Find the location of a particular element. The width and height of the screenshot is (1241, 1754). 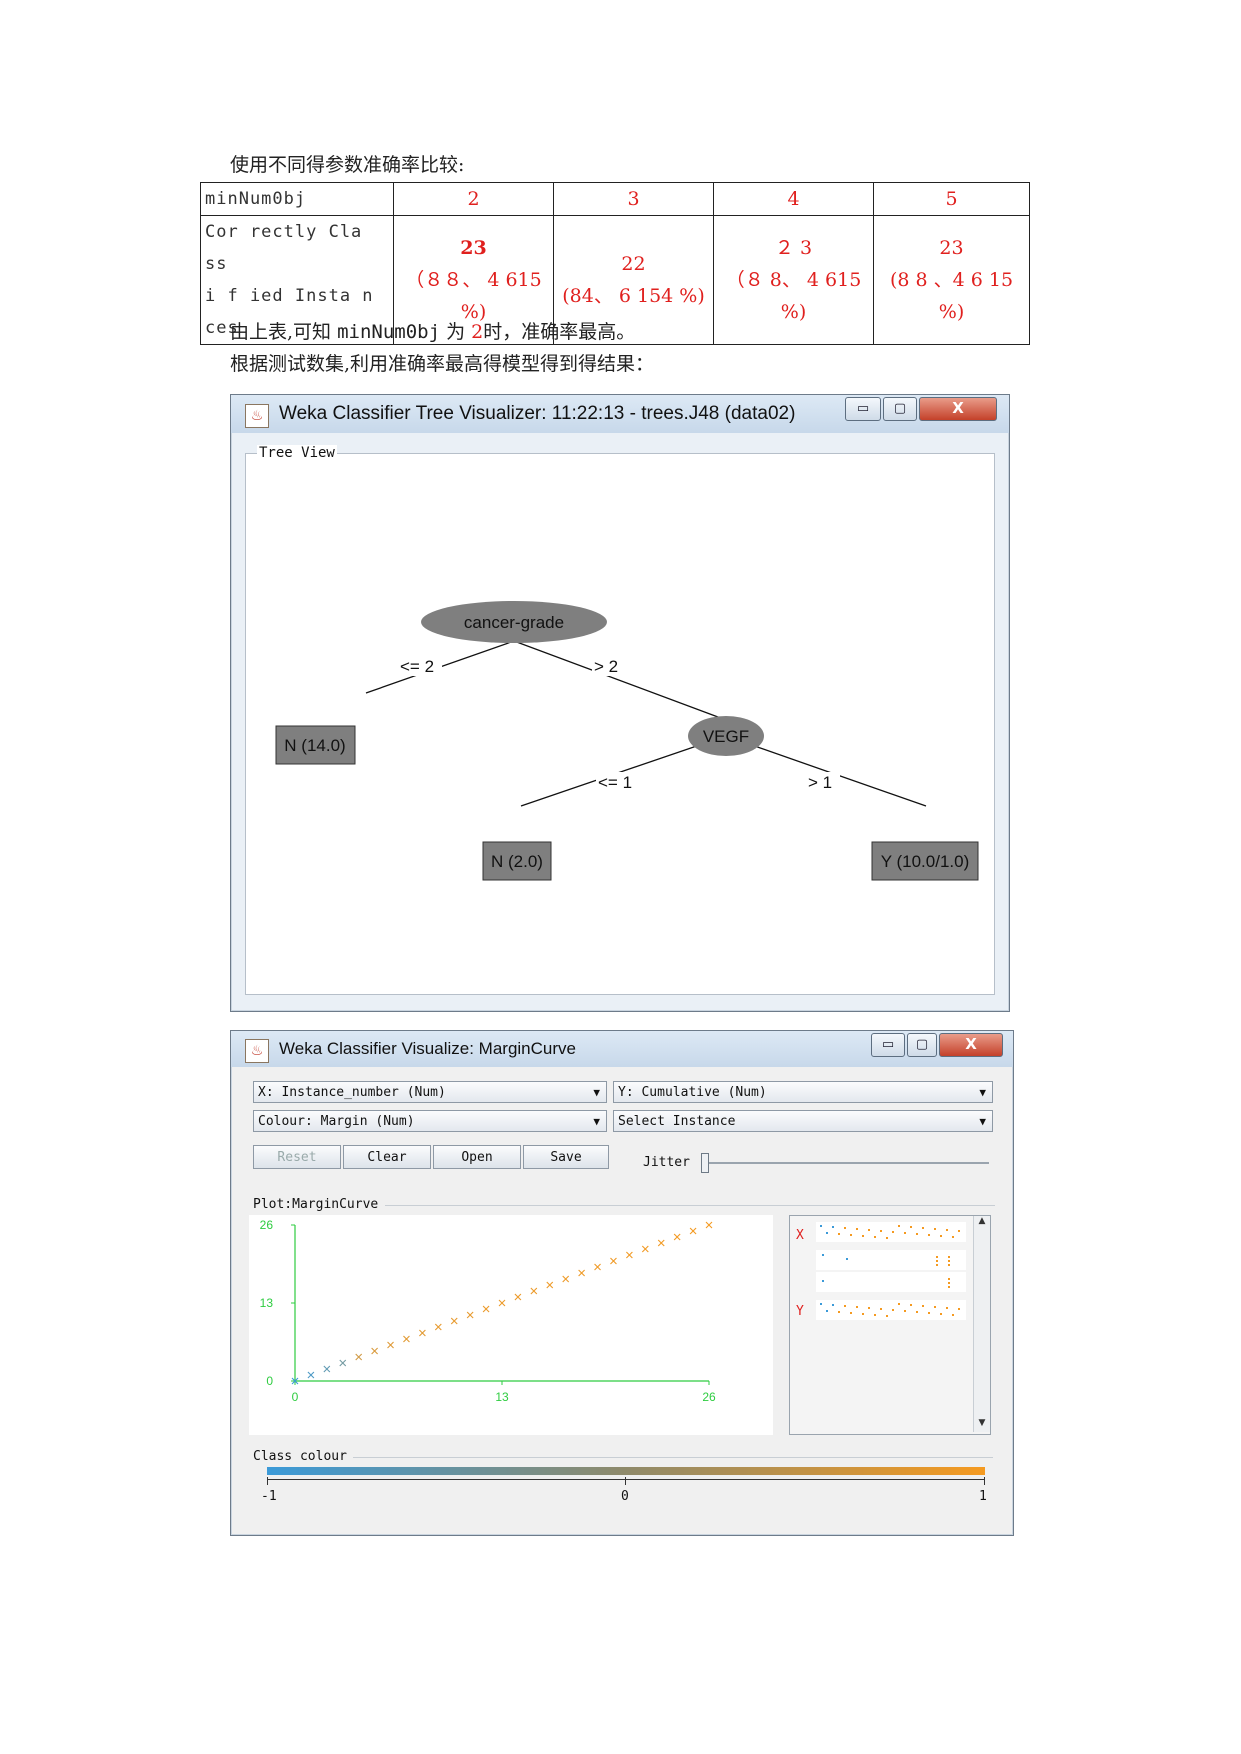

x-tick-label: 26 is located at coordinates (709, 1397).